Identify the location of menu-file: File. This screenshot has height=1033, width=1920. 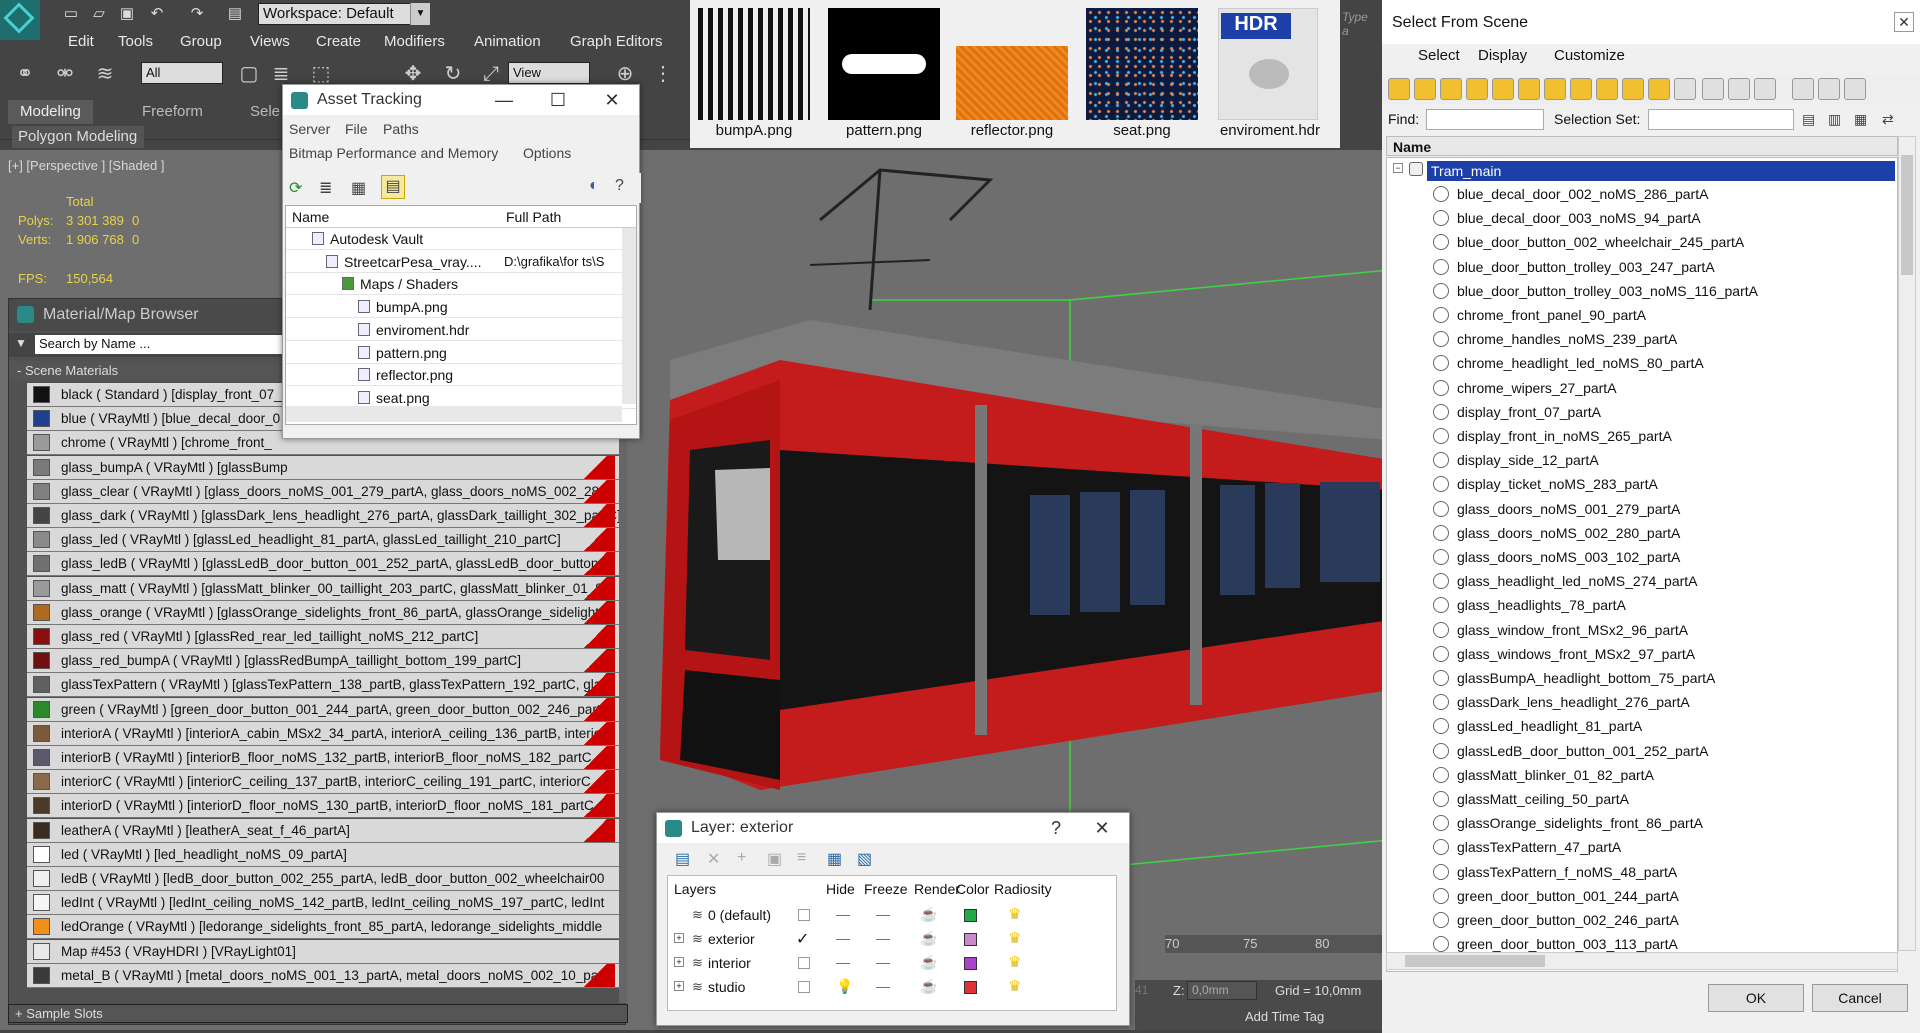
(356, 129).